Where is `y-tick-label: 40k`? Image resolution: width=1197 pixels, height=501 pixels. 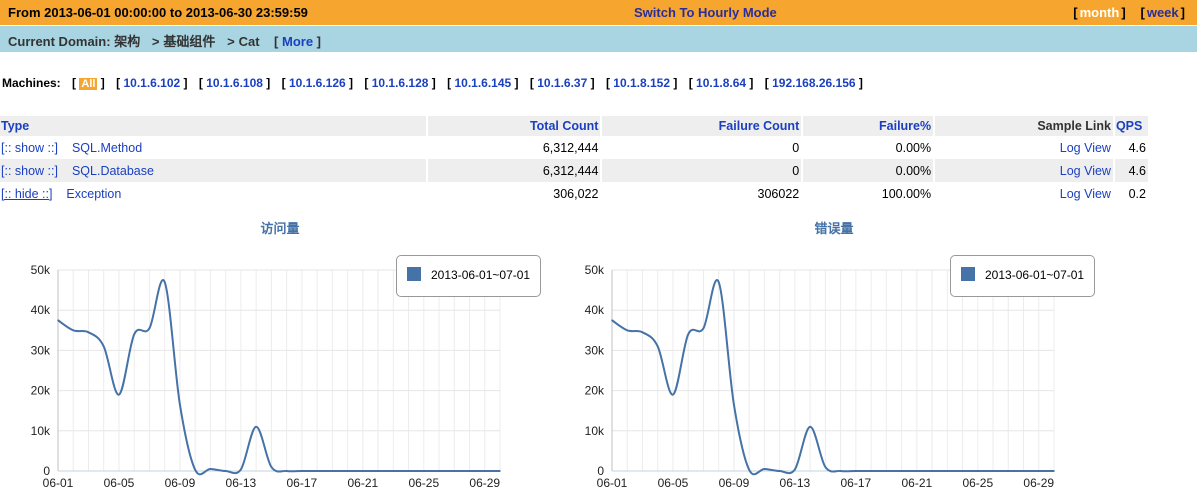
y-tick-label: 40k is located at coordinates (41, 310).